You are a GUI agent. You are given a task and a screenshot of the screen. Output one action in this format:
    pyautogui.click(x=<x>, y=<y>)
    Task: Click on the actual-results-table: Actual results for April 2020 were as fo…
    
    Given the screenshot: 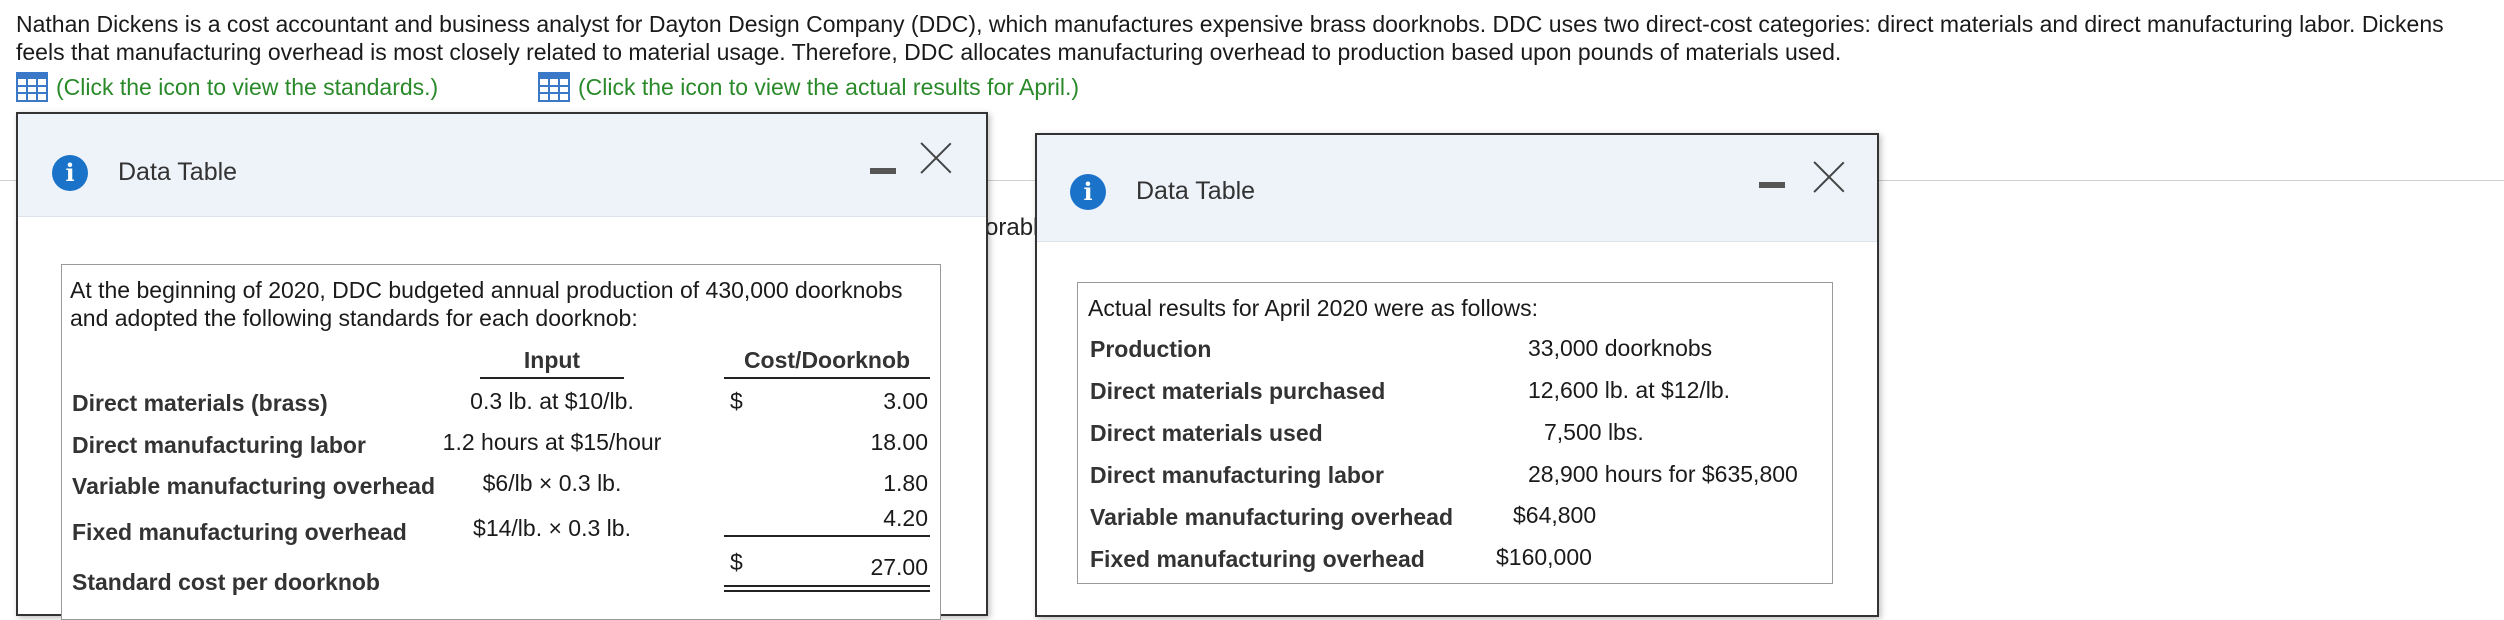 What is the action you would take?
    pyautogui.click(x=1455, y=433)
    